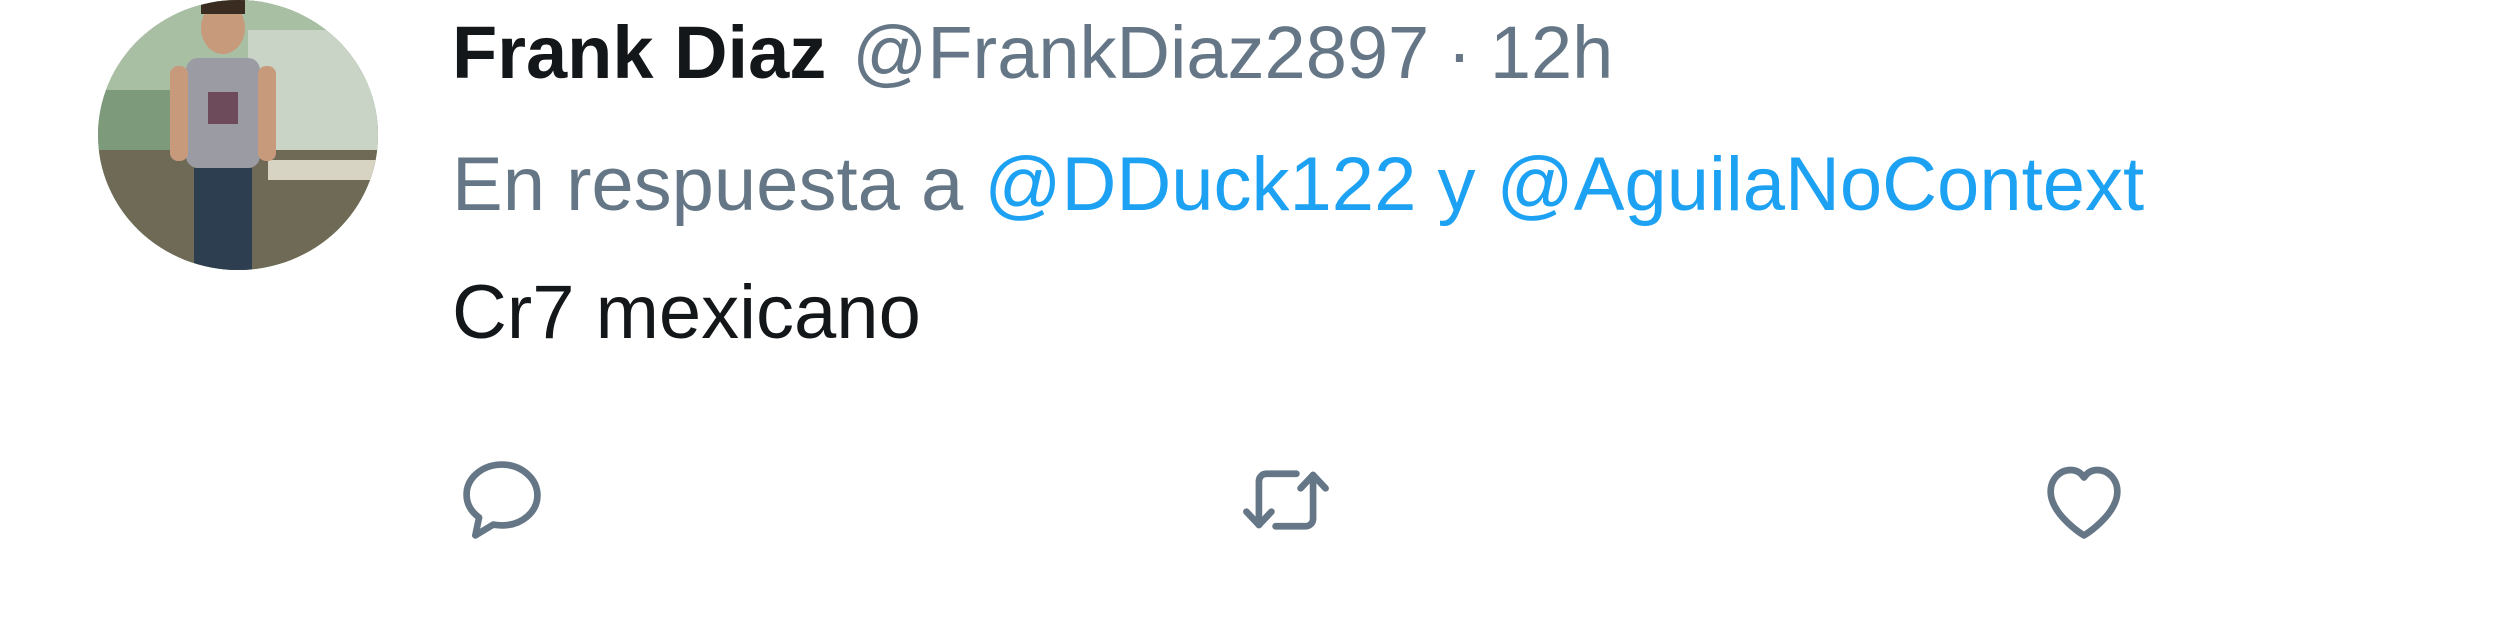  I want to click on display-name: Frank Diaz, so click(639, 53).